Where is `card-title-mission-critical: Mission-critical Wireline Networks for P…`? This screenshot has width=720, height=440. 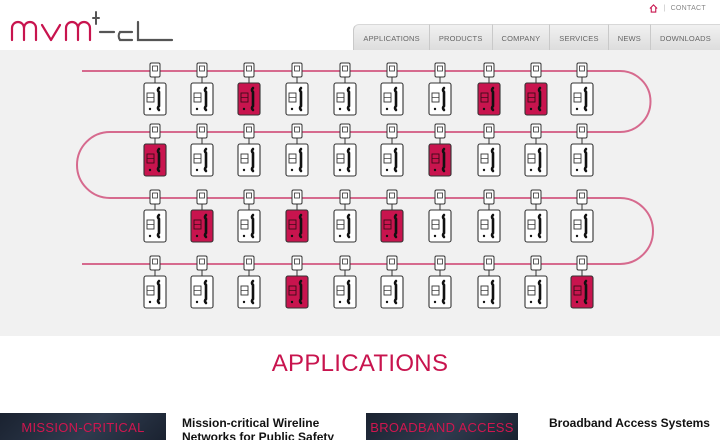 card-title-mission-critical: Mission-critical Wireline Networks for P… is located at coordinates (269, 428).